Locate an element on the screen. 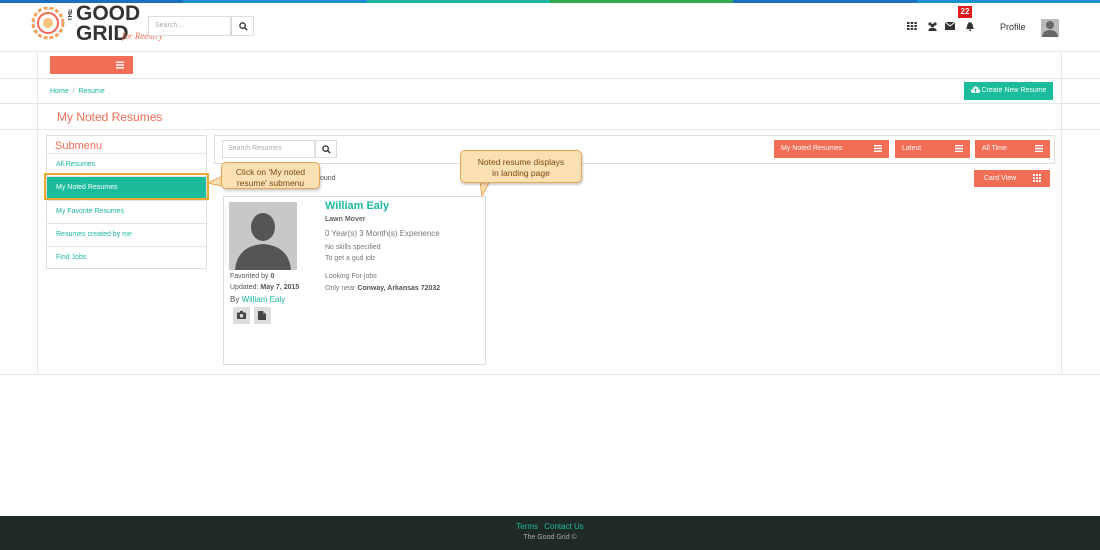 Image resolution: width=1100 pixels, height=550 pixels. hamburger-icon is located at coordinates (120, 65).